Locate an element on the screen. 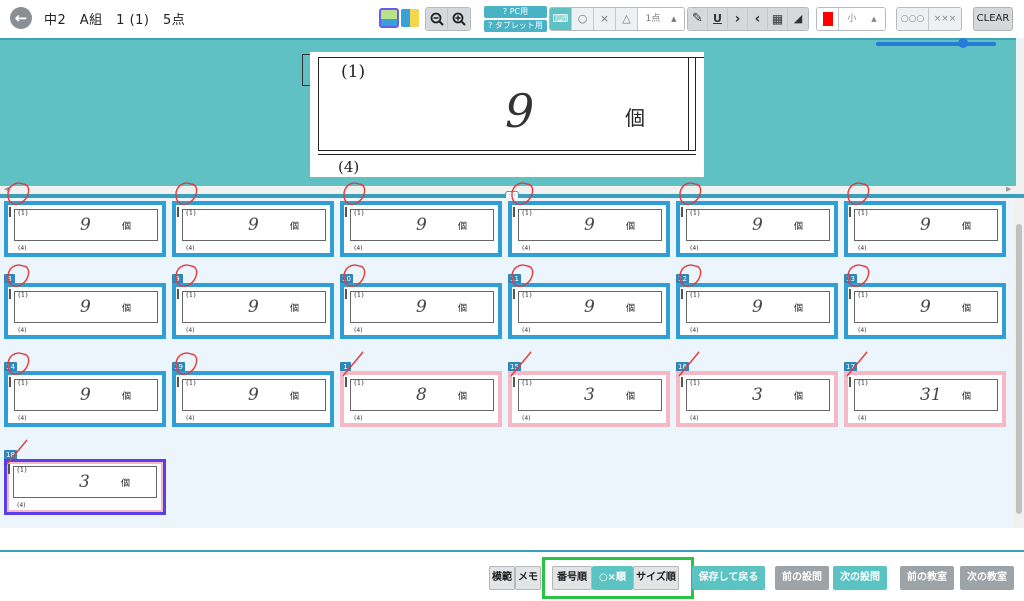  answer-cell: 11 (1) 9 個 (4) is located at coordinates (589, 301).